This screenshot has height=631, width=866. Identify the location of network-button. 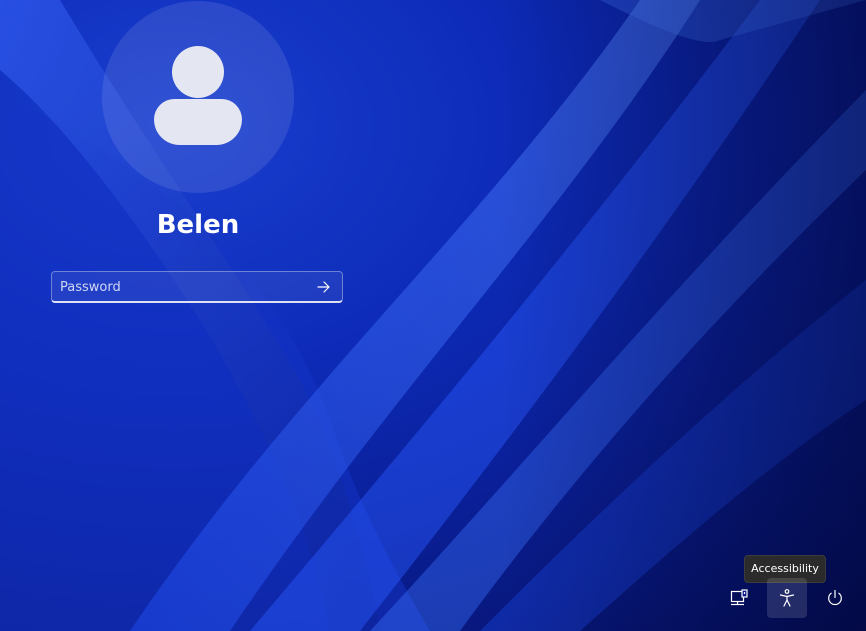
(739, 598).